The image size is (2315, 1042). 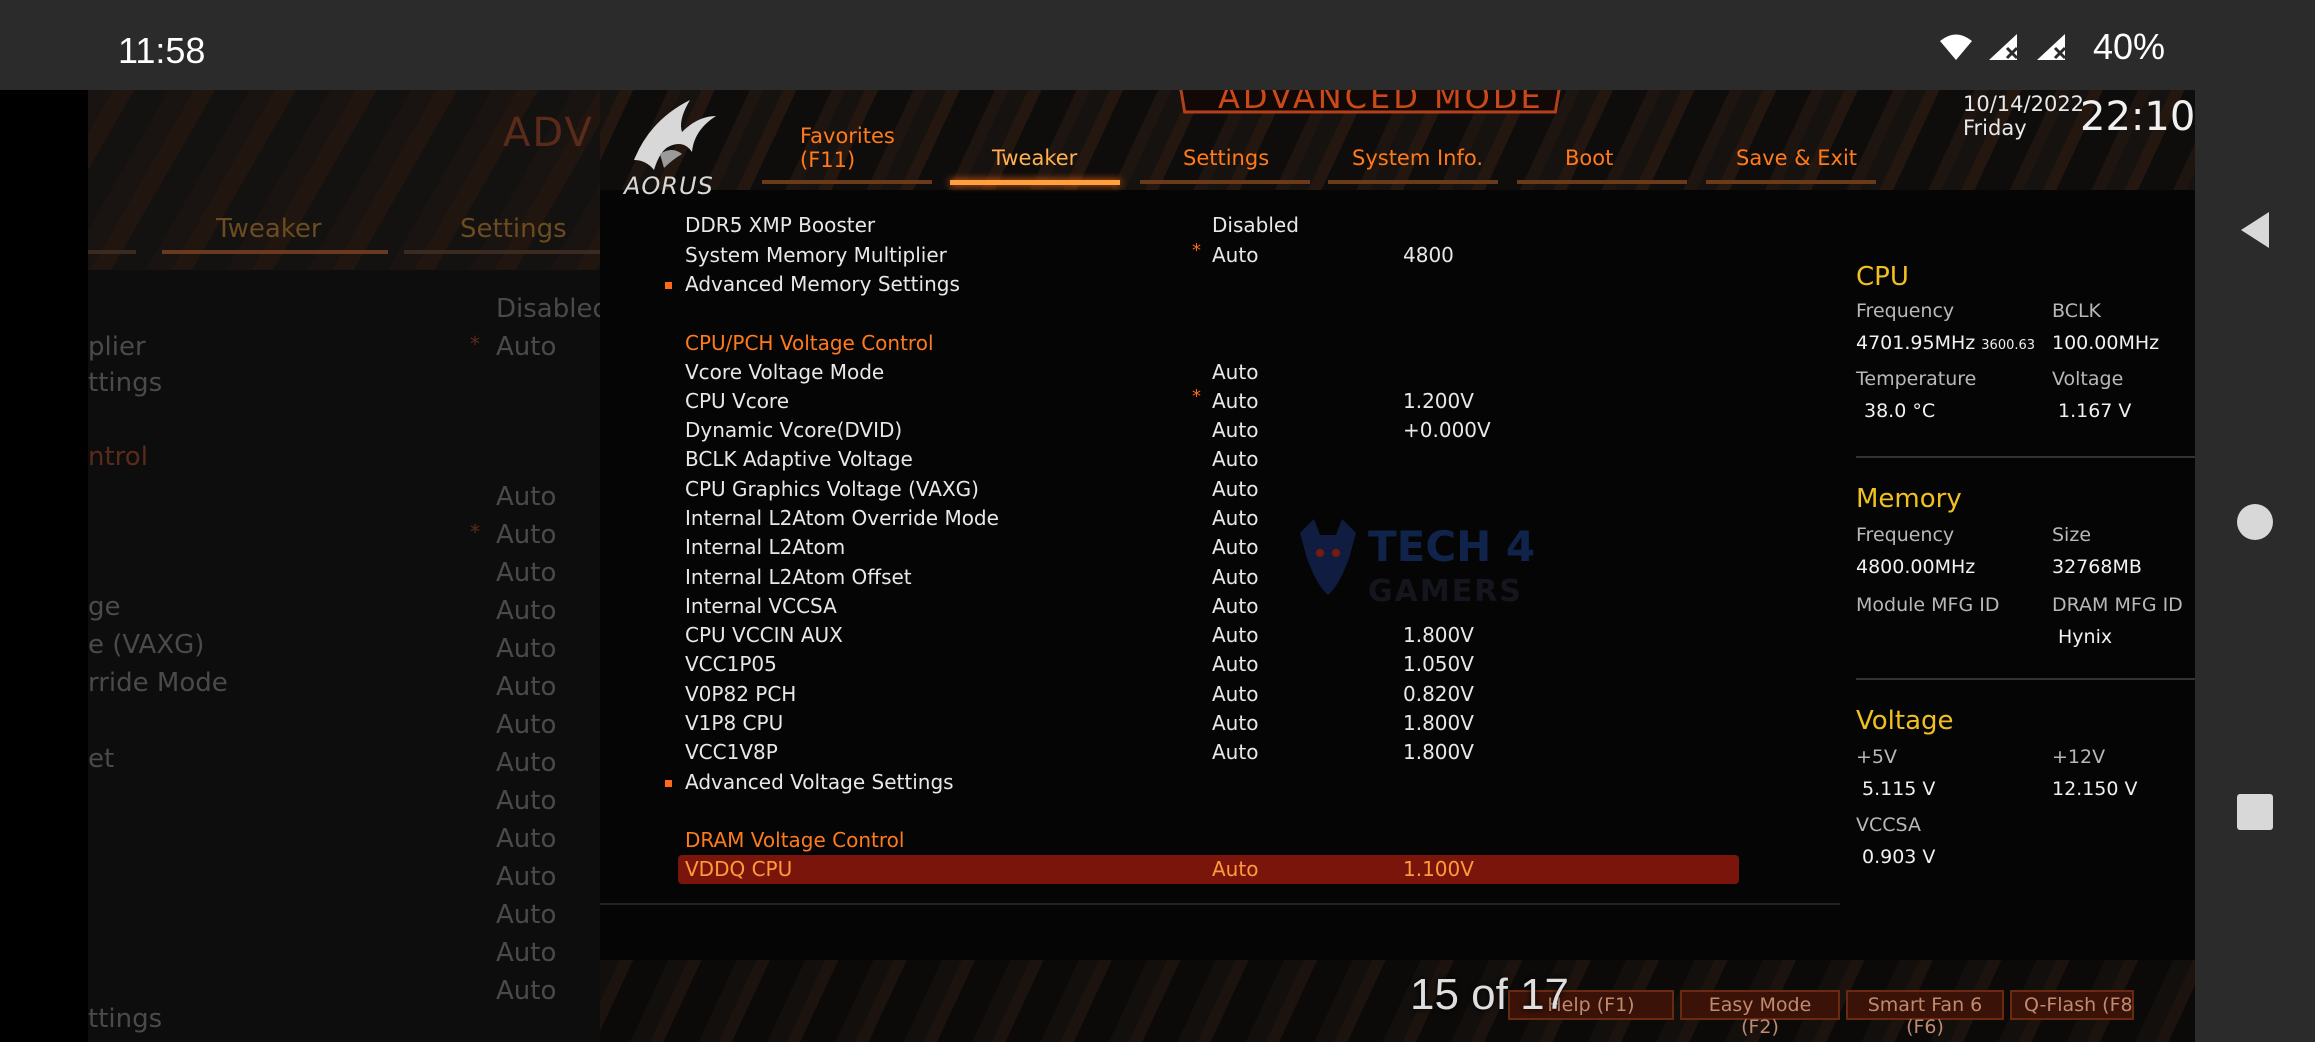 What do you see at coordinates (1905, 535) in the screenshot?
I see `memory-frequency-label: Frequency` at bounding box center [1905, 535].